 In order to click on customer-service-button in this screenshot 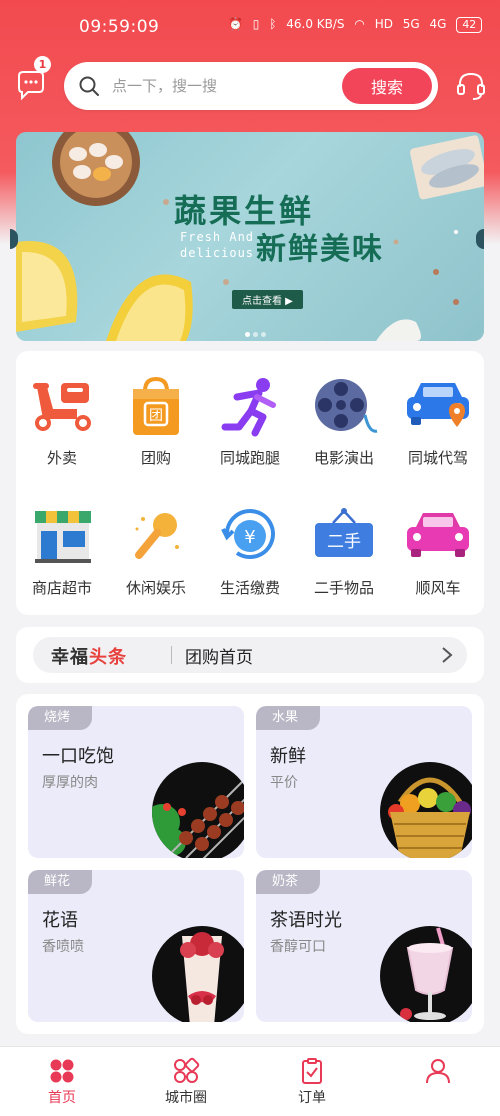, I will do `click(471, 86)`.